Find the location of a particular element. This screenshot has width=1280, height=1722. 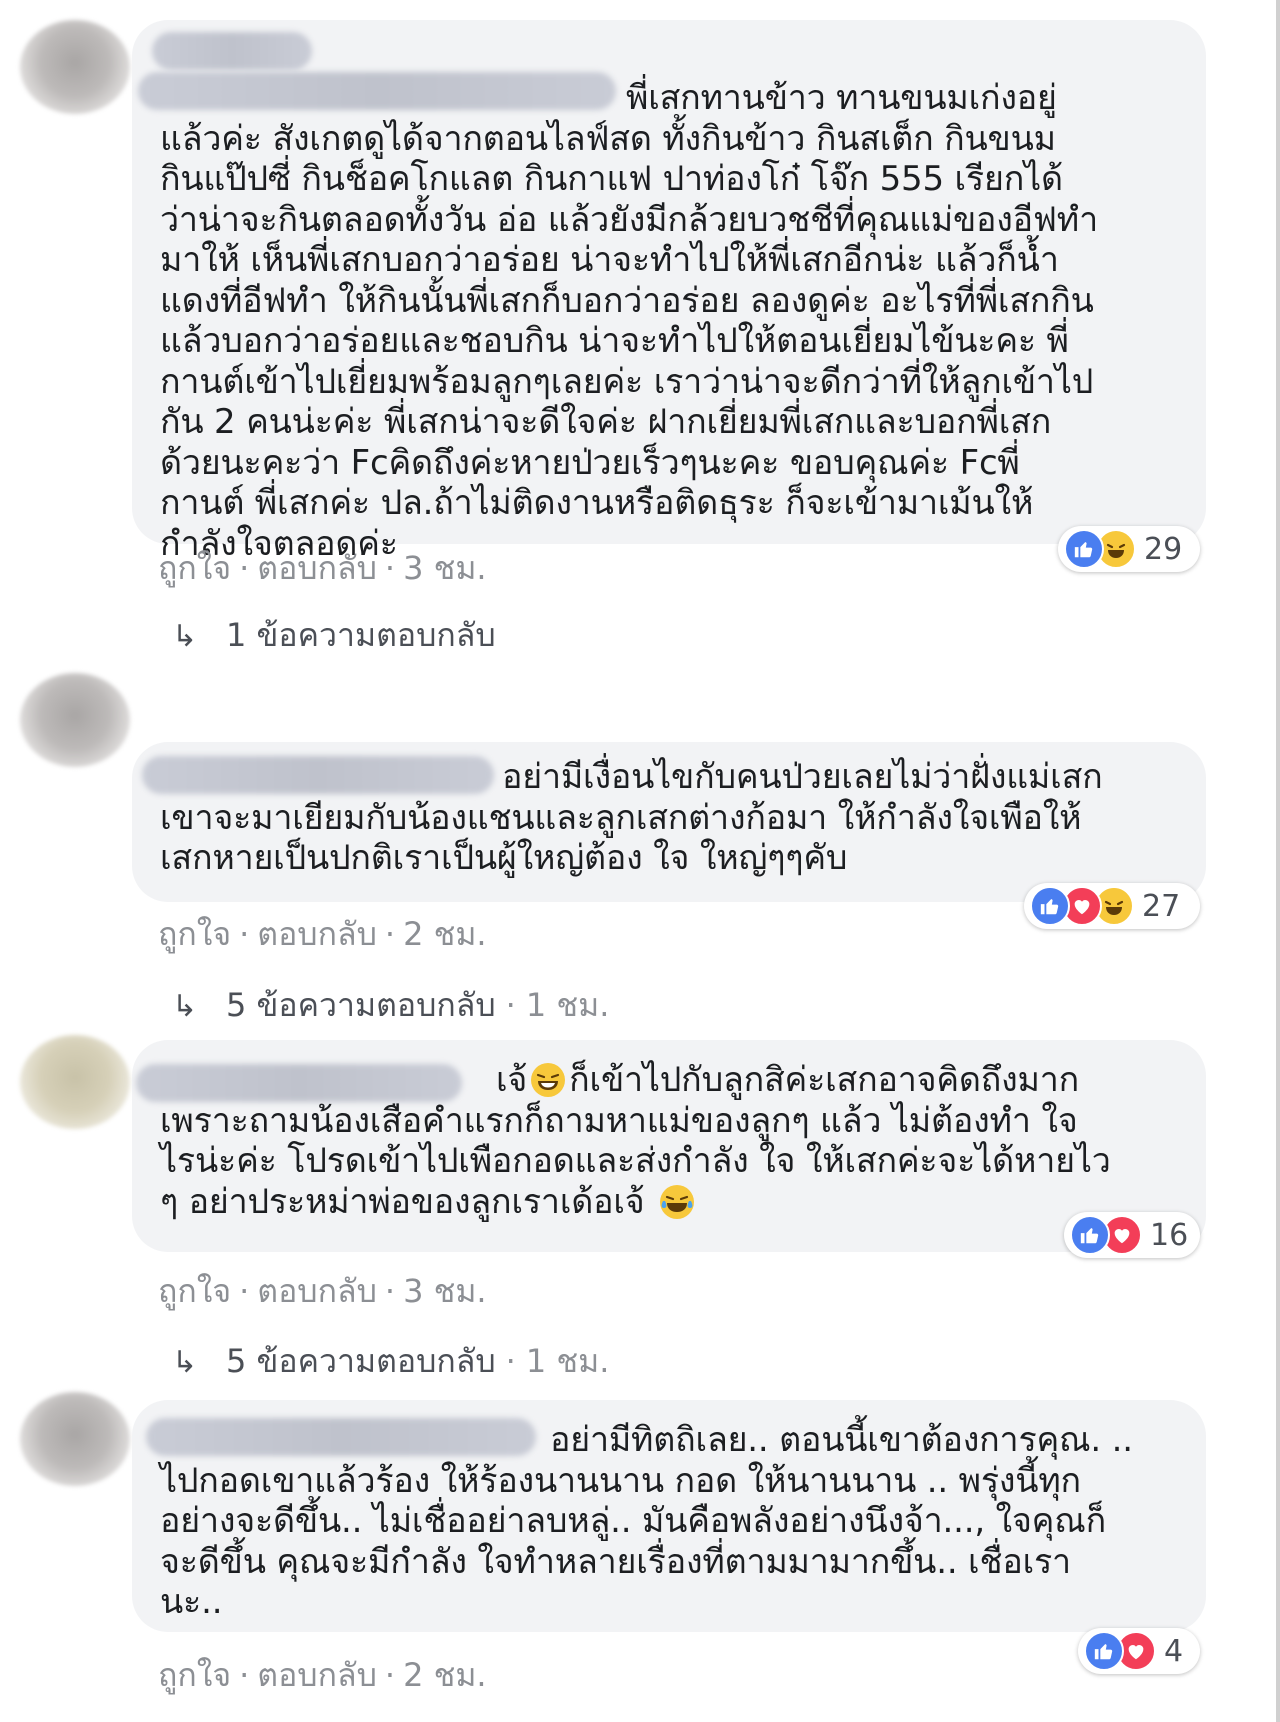

reaction-summary: 4 is located at coordinates (1139, 1651).